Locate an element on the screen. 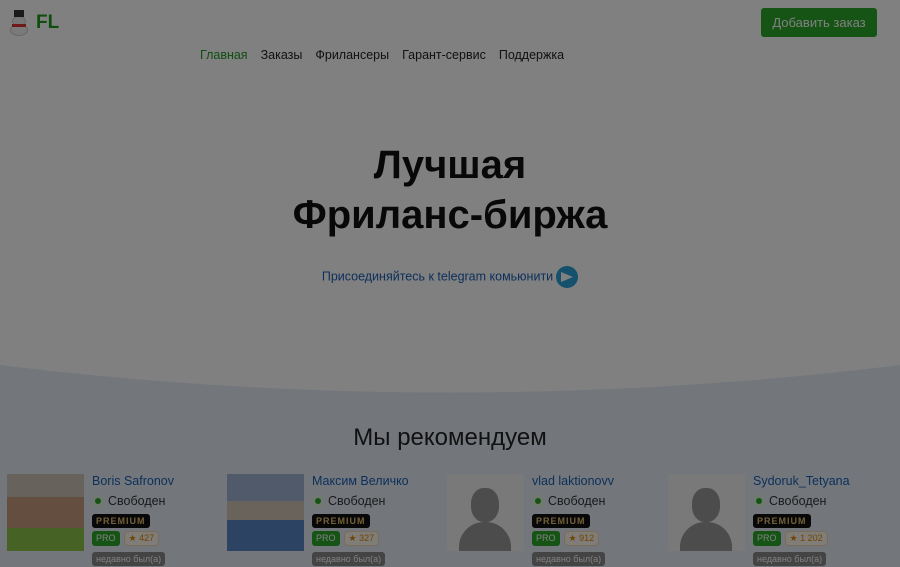  rating-badge: ★ 327 is located at coordinates (361, 538).